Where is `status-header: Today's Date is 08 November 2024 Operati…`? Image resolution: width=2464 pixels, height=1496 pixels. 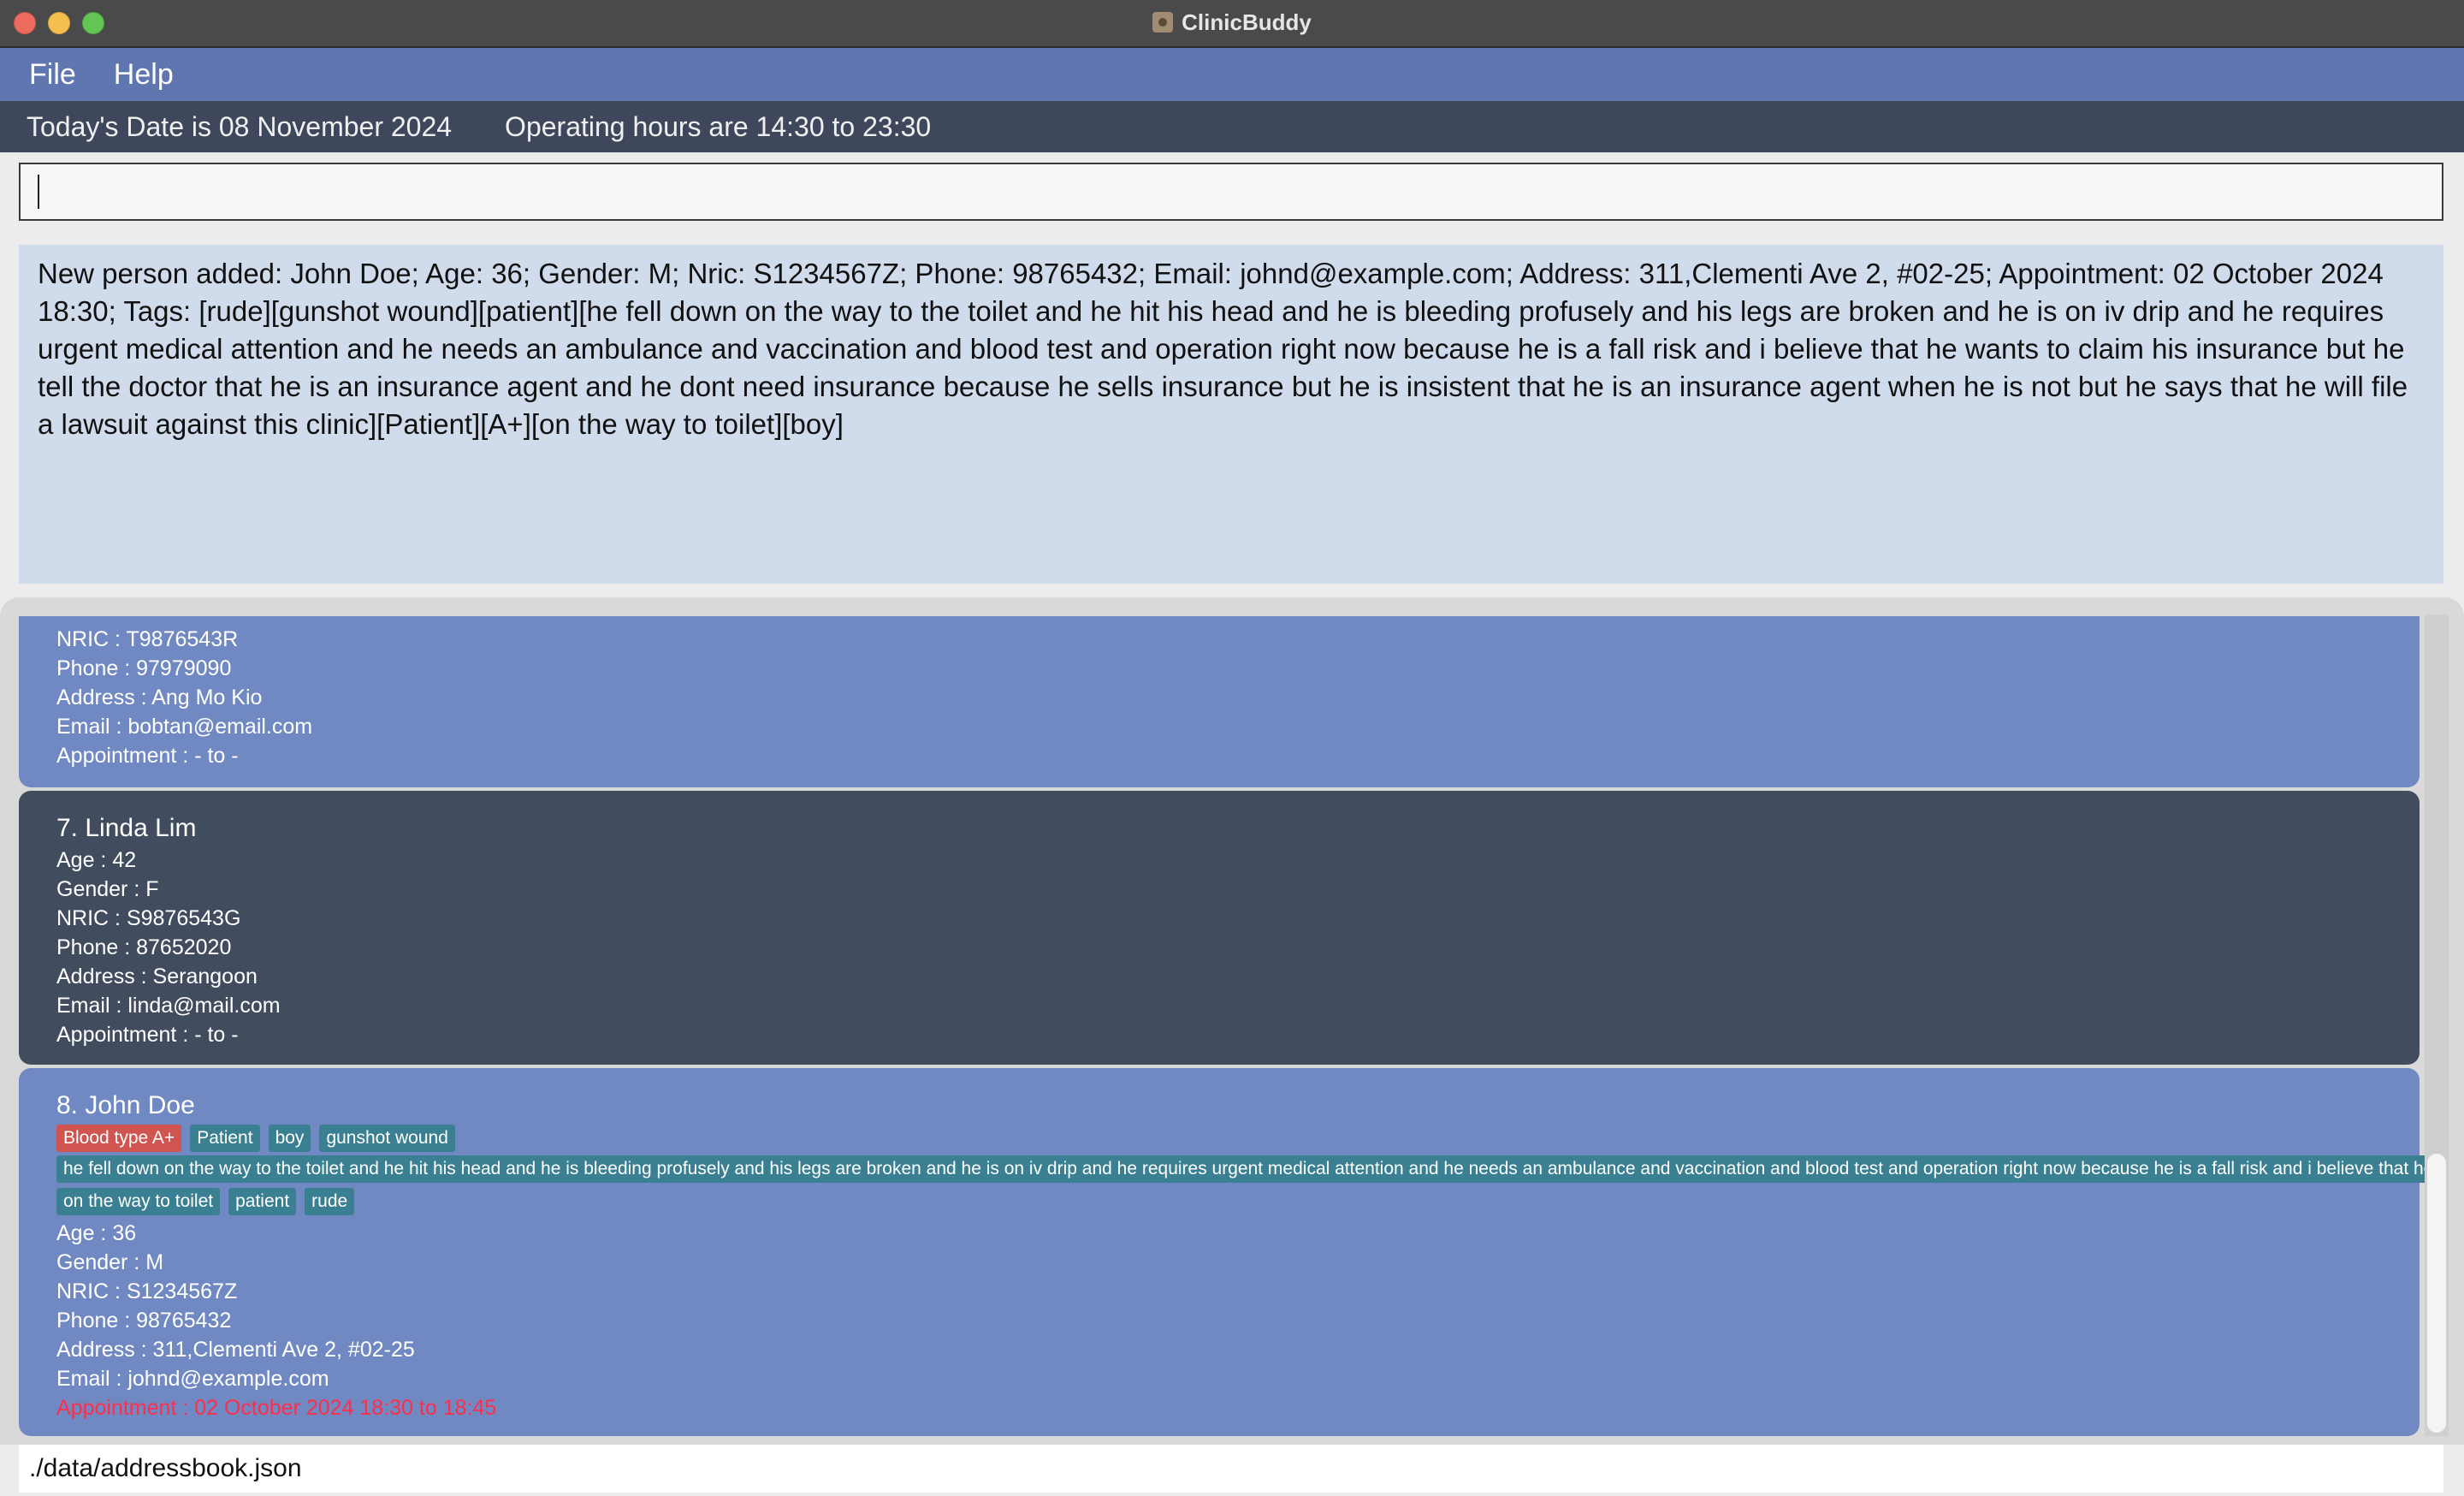
status-header: Today's Date is 08 November 2024 Operati… is located at coordinates (1232, 126).